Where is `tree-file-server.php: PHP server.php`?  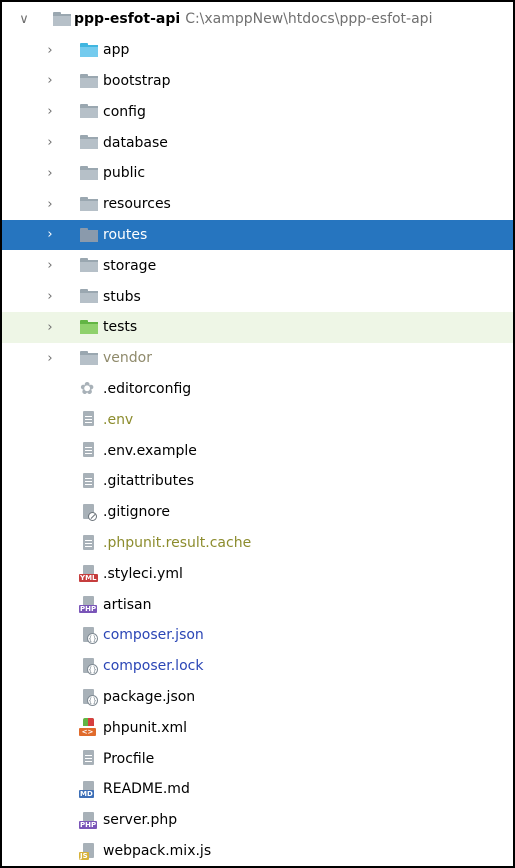 tree-file-server.php: PHP server.php is located at coordinates (257, 820).